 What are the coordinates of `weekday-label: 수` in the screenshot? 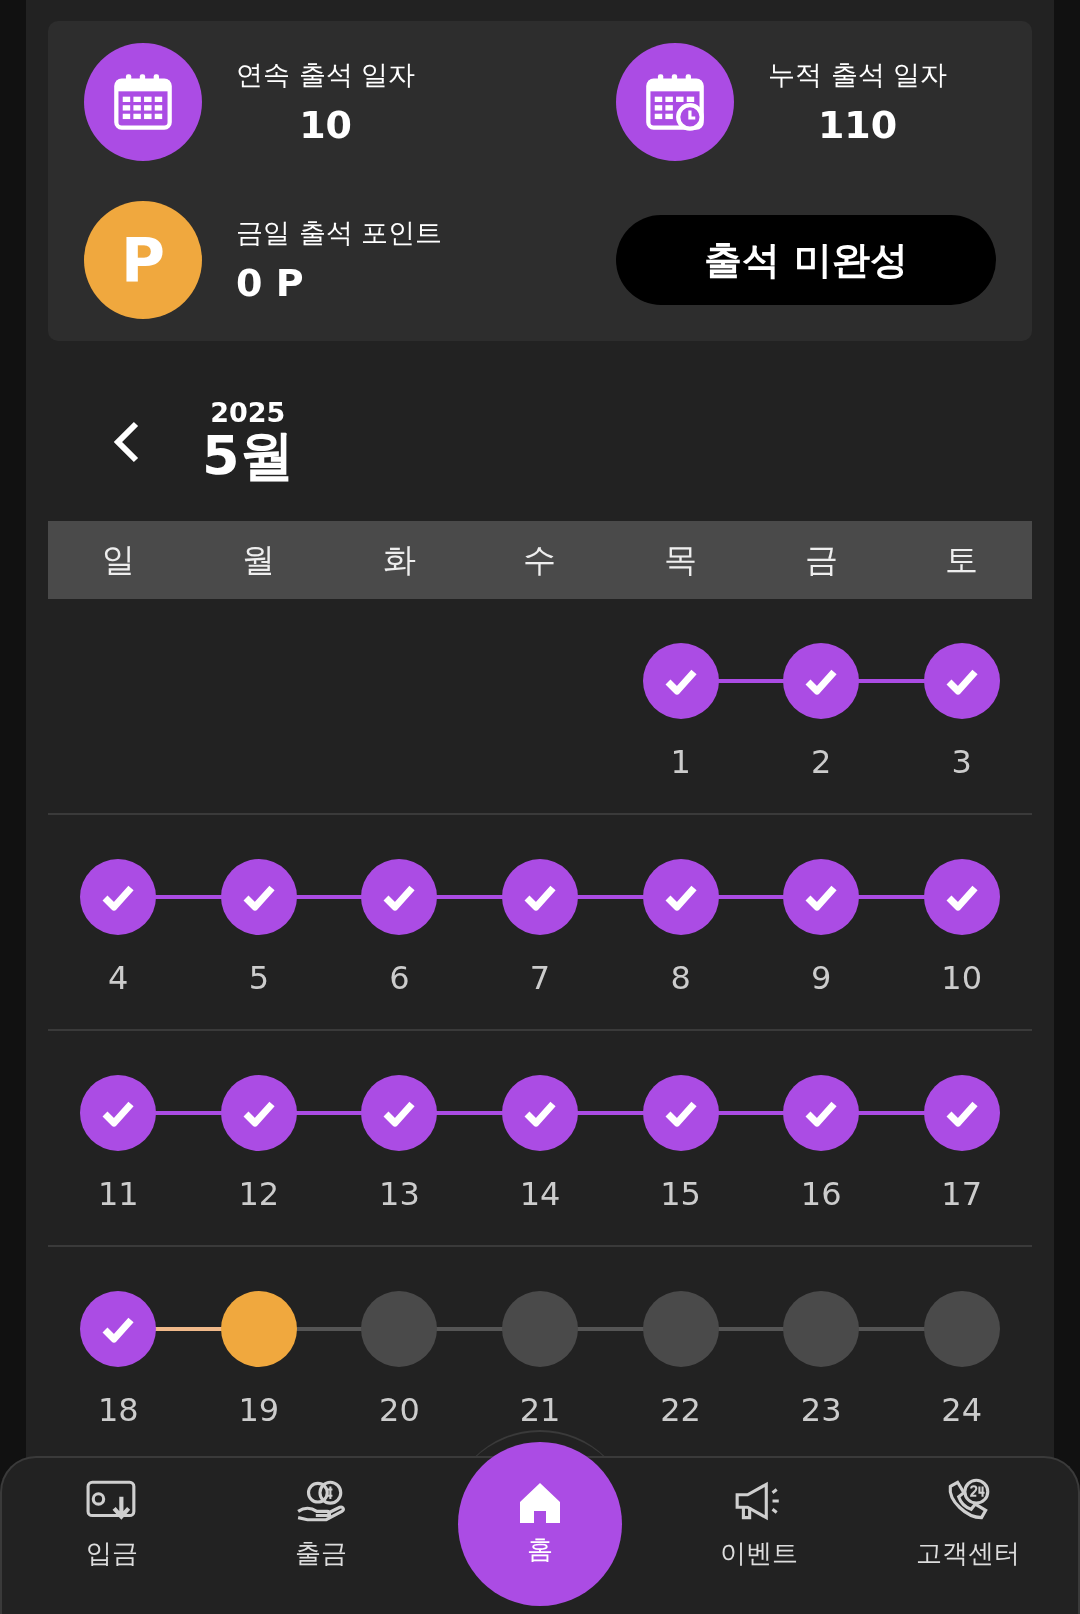 It's located at (540, 559).